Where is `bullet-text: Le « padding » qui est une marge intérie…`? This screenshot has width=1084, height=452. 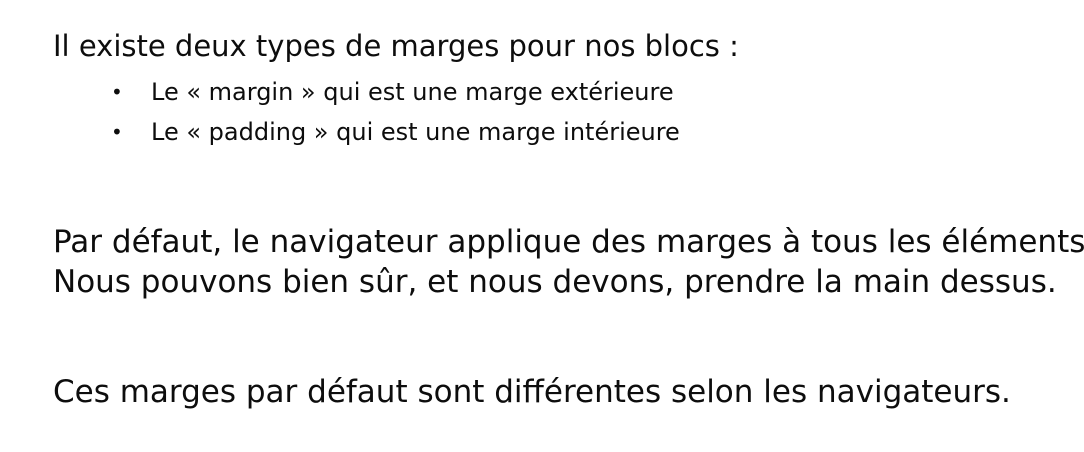
bullet-text: Le « padding » qui est une marge intérie… is located at coordinates (415, 132).